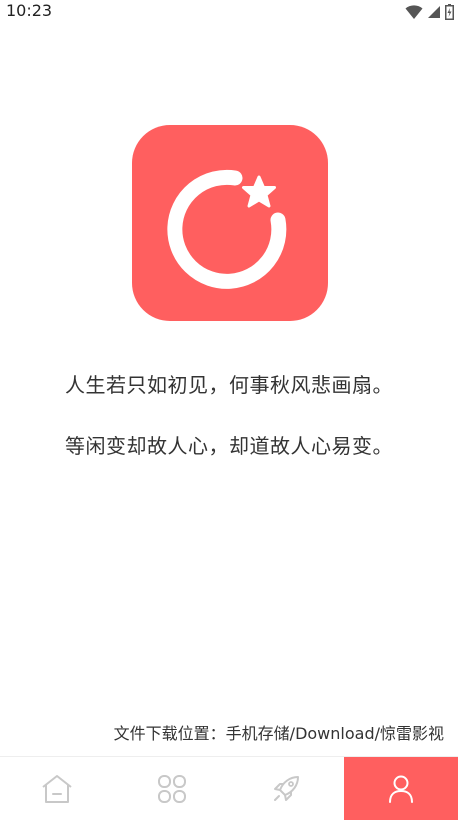  I want to click on quote-line-2: 等闲变却故人心，却道故人心易变。, so click(229, 446).